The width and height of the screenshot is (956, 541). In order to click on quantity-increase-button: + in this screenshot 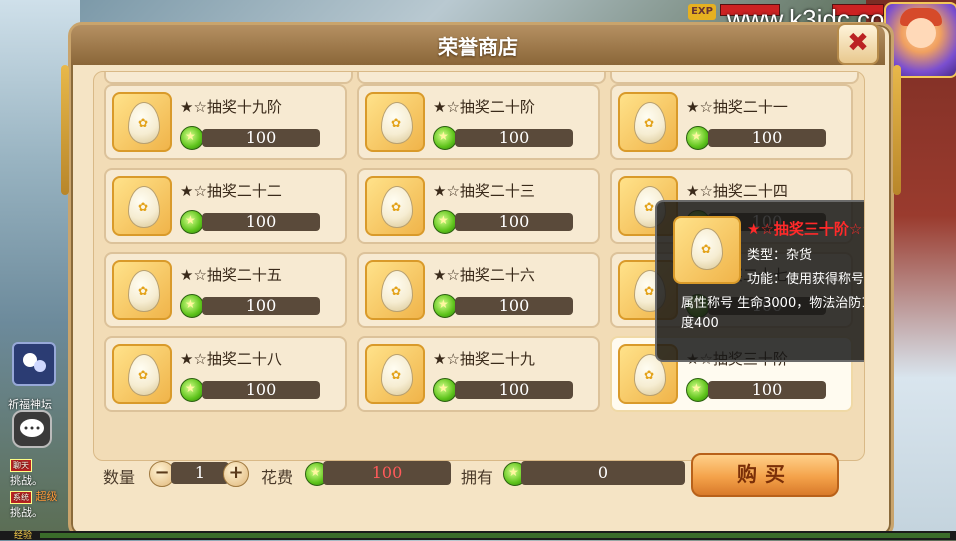, I will do `click(236, 474)`.